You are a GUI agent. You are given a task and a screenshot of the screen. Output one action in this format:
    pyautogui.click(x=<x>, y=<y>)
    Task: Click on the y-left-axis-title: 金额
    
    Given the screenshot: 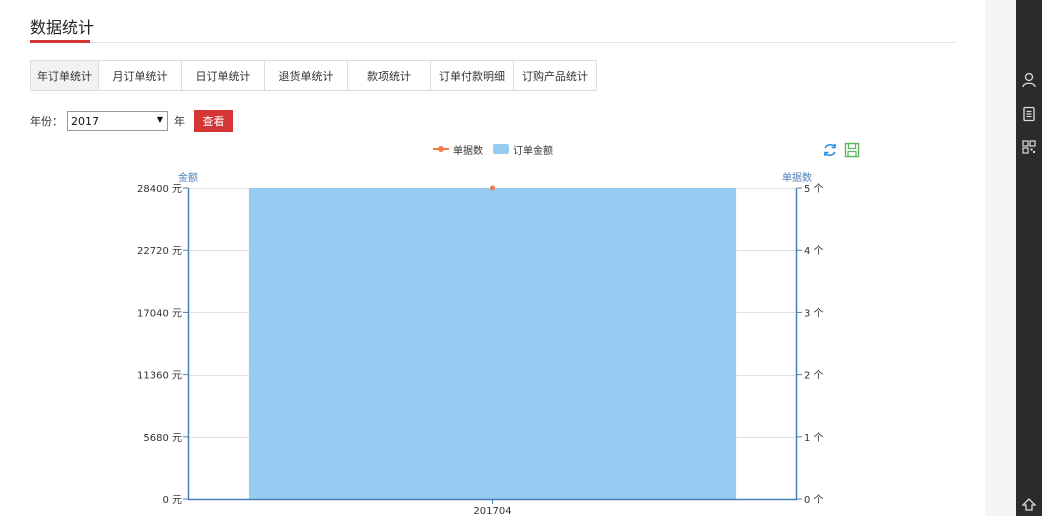 What is the action you would take?
    pyautogui.click(x=188, y=177)
    